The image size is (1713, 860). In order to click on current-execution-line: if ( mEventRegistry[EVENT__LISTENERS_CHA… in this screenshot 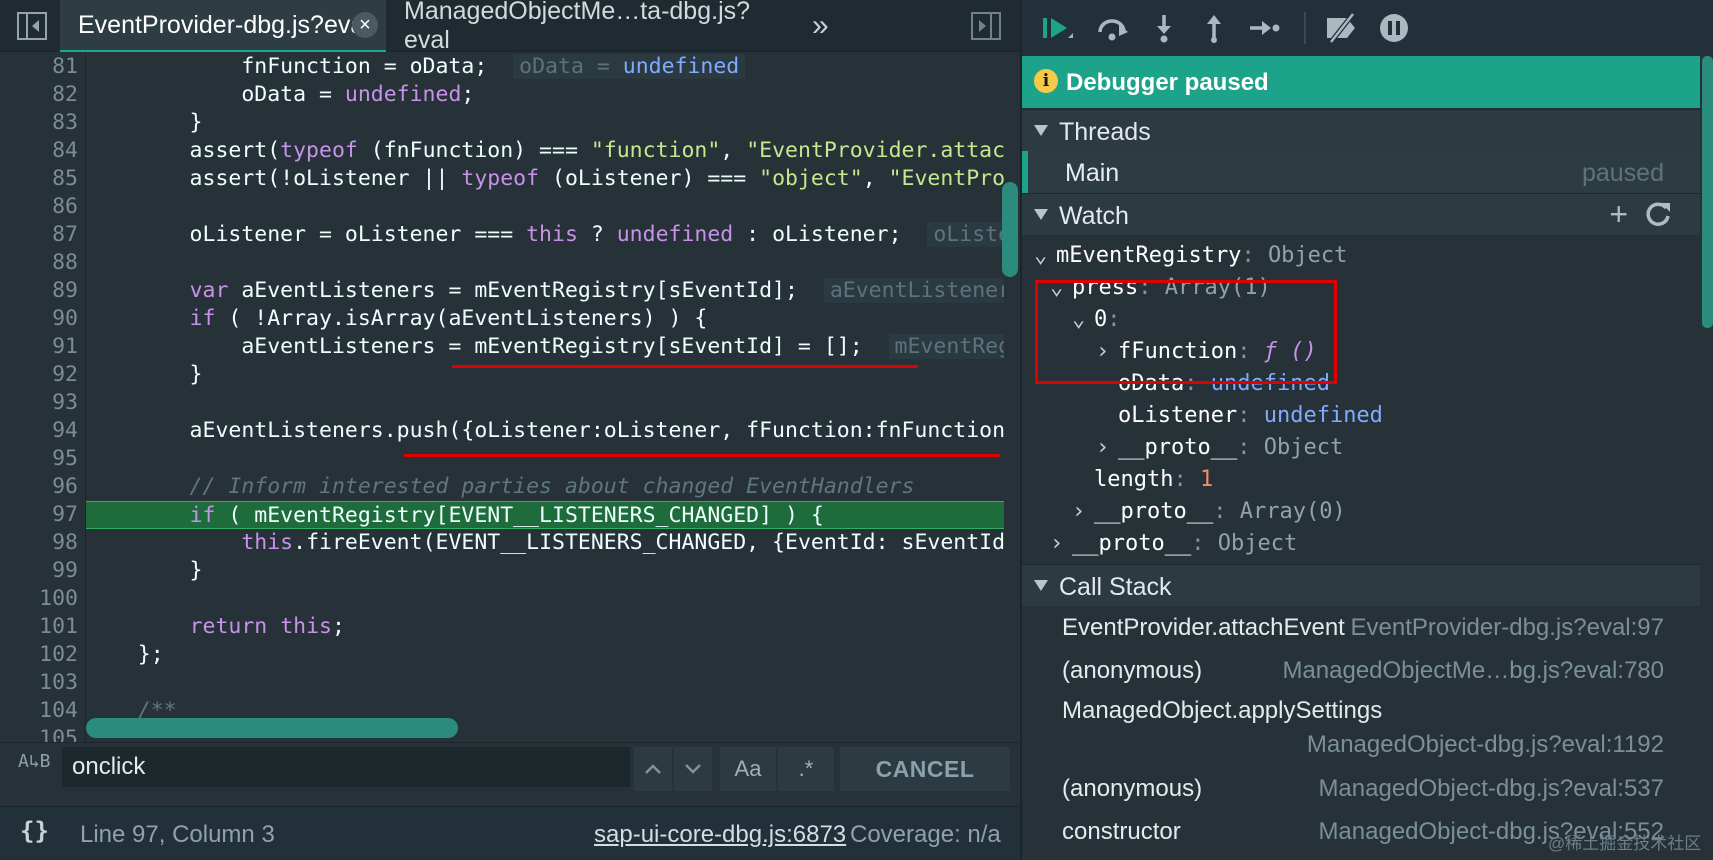, I will do `click(545, 515)`.